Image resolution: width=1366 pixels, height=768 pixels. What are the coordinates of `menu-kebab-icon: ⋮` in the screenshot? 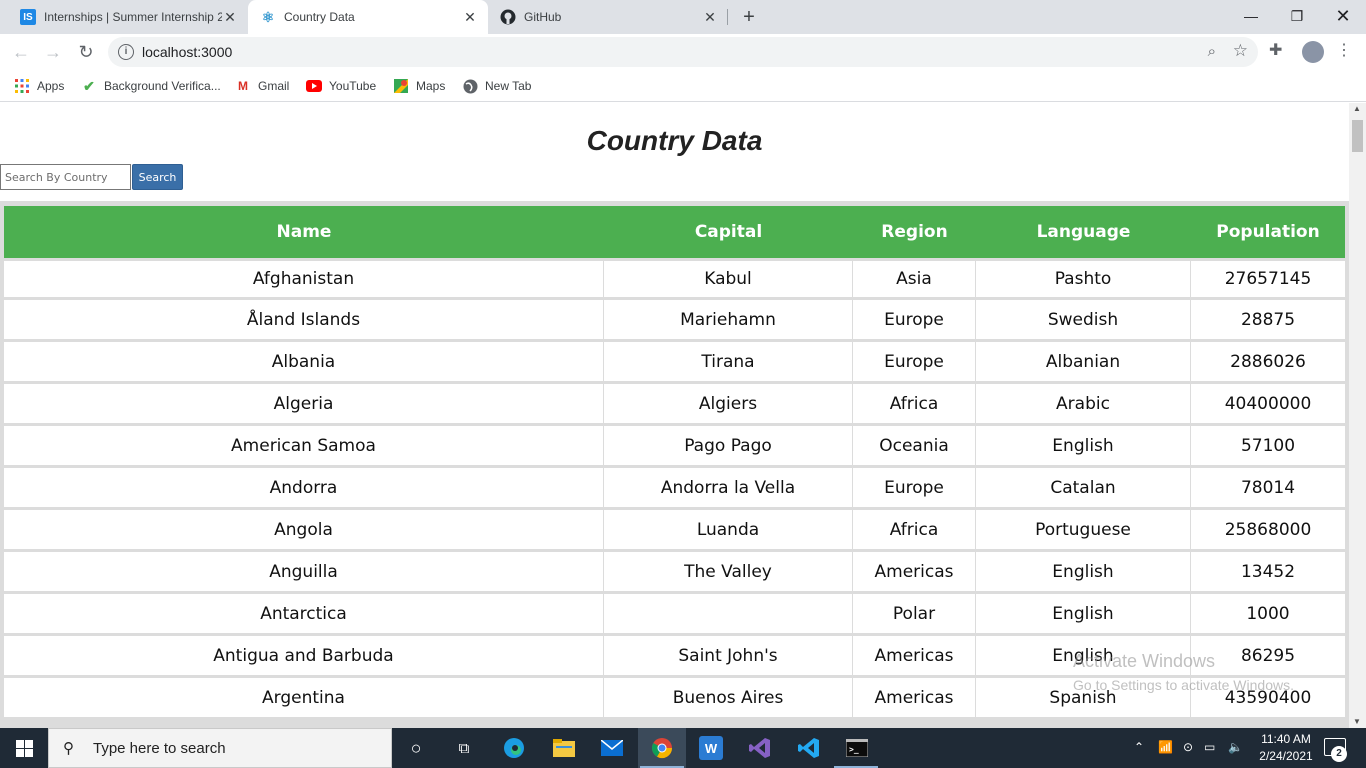 It's located at (1344, 50).